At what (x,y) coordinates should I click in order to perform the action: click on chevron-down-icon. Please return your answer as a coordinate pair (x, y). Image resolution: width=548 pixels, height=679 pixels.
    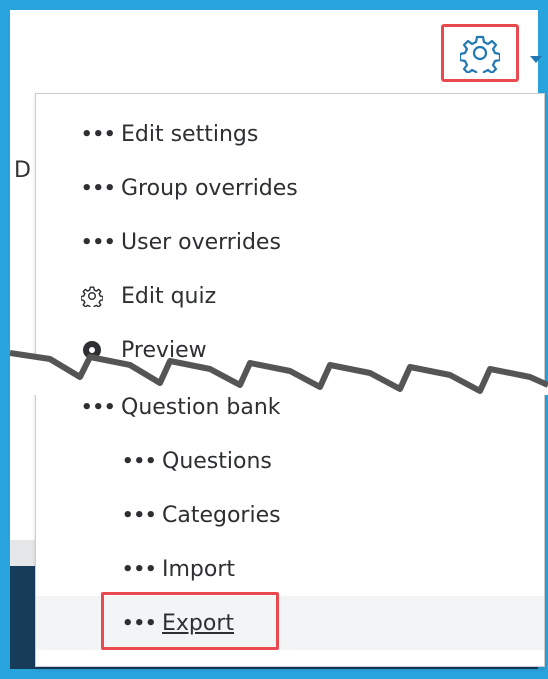
    Looking at the image, I should click on (536, 59).